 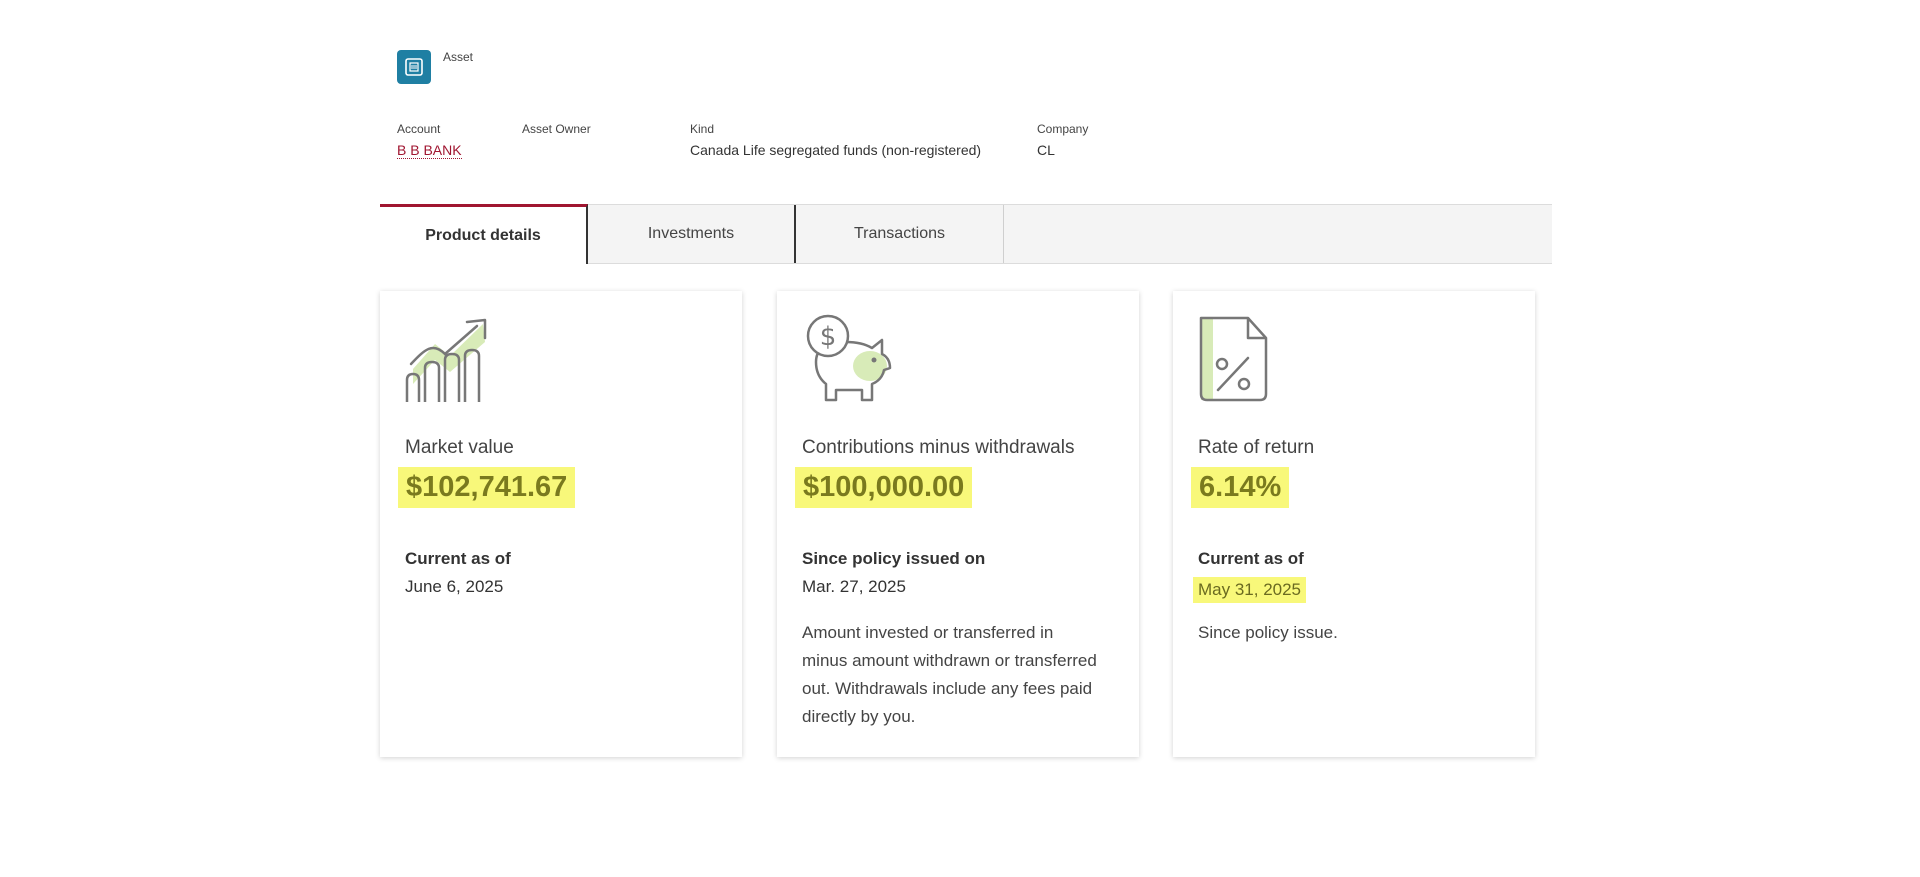 I want to click on rate-of-return-amount: 6.14%, so click(x=1240, y=487).